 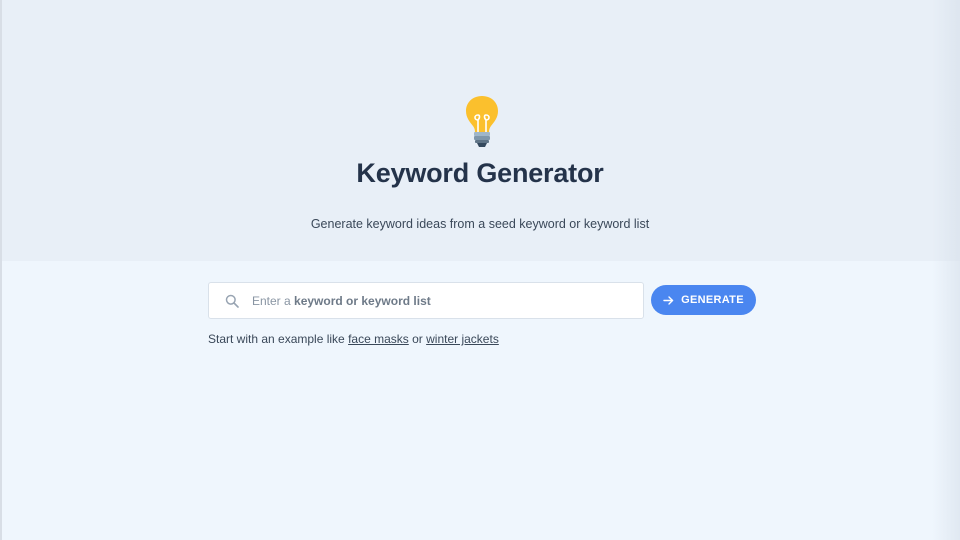 I want to click on page-title: Keyword Generator, so click(x=480, y=173).